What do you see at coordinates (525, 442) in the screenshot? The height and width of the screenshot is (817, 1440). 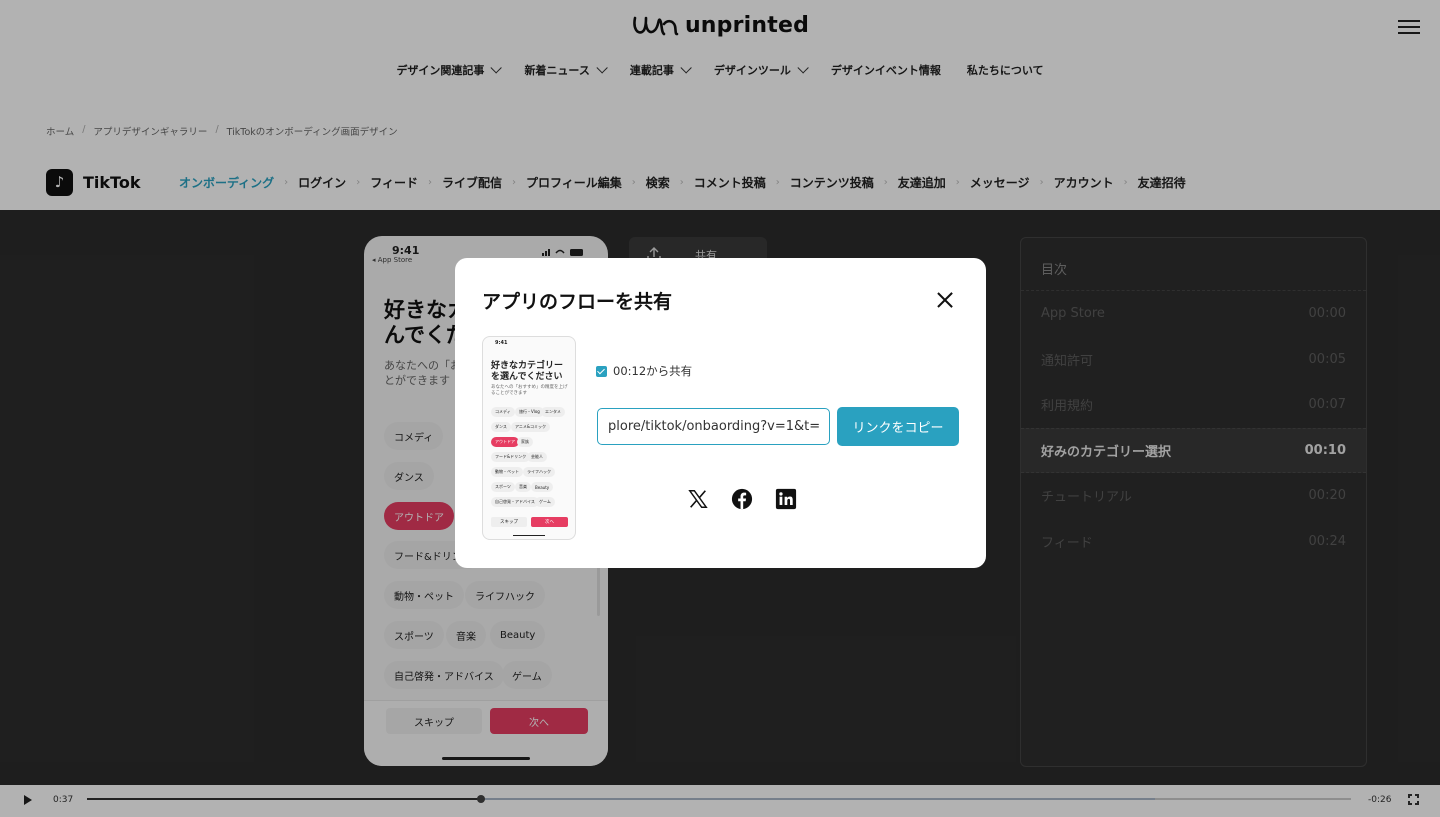 I see `thumbnail-chip: 家族` at bounding box center [525, 442].